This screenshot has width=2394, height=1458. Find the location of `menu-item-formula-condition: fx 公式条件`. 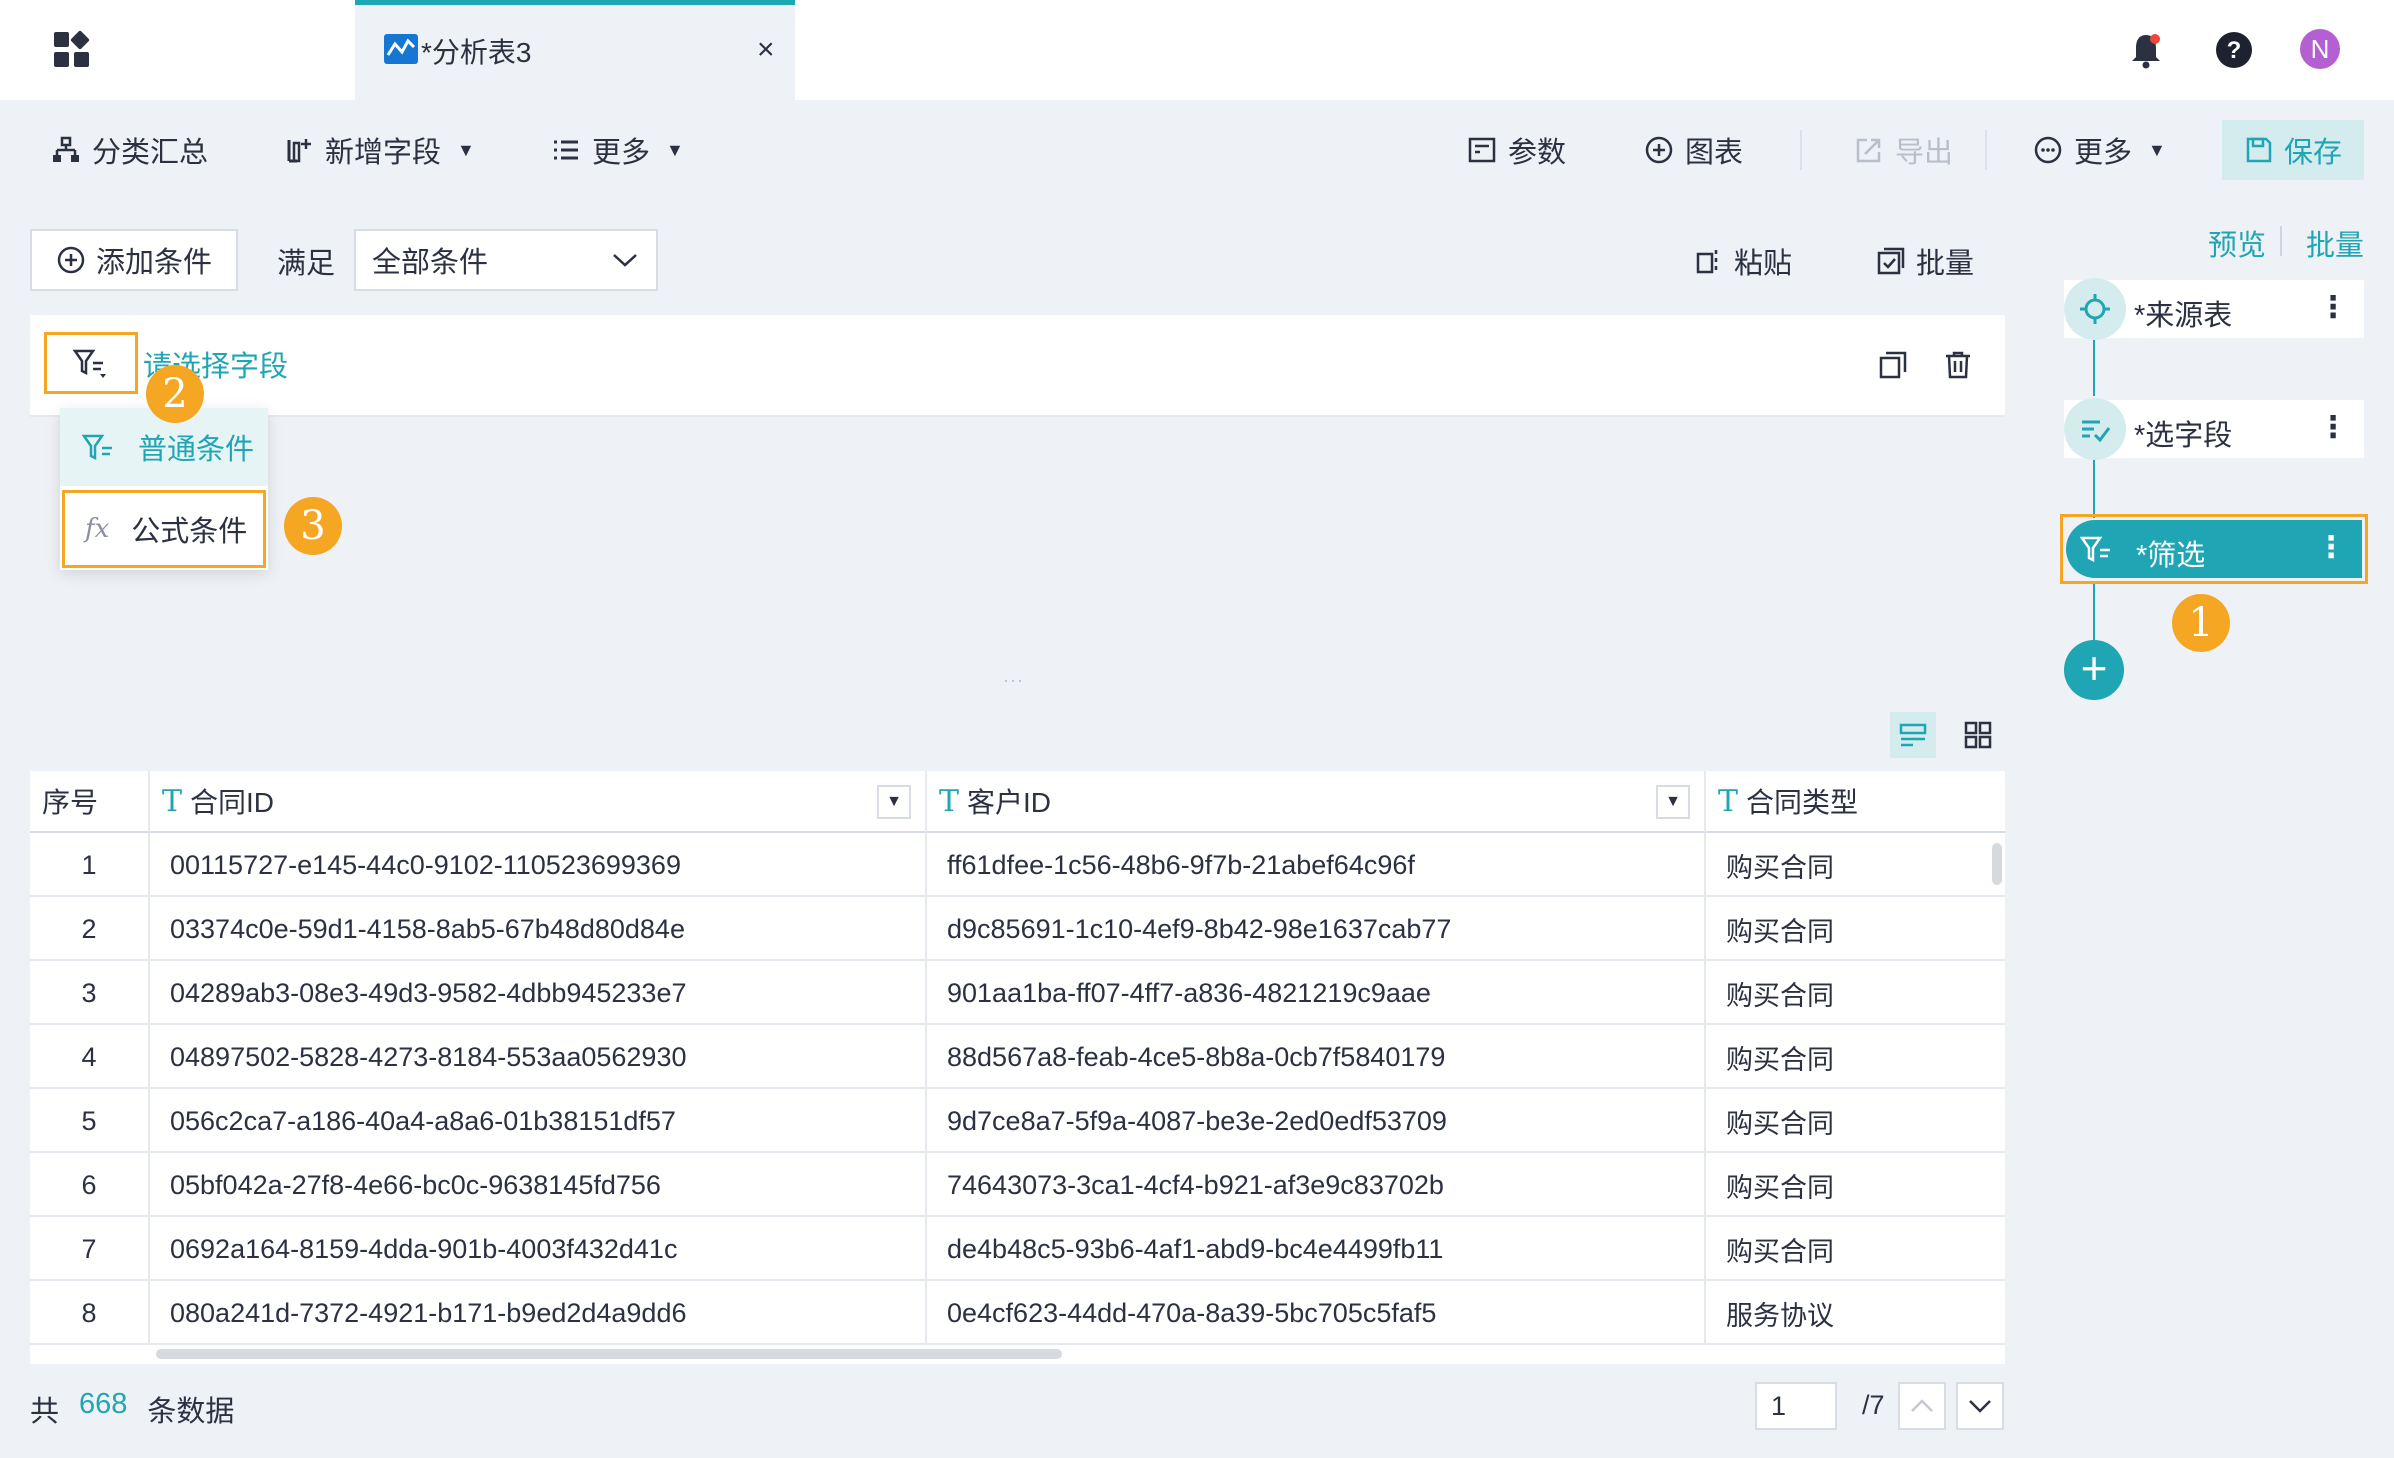

menu-item-formula-condition: fx 公式条件 is located at coordinates (164, 529).